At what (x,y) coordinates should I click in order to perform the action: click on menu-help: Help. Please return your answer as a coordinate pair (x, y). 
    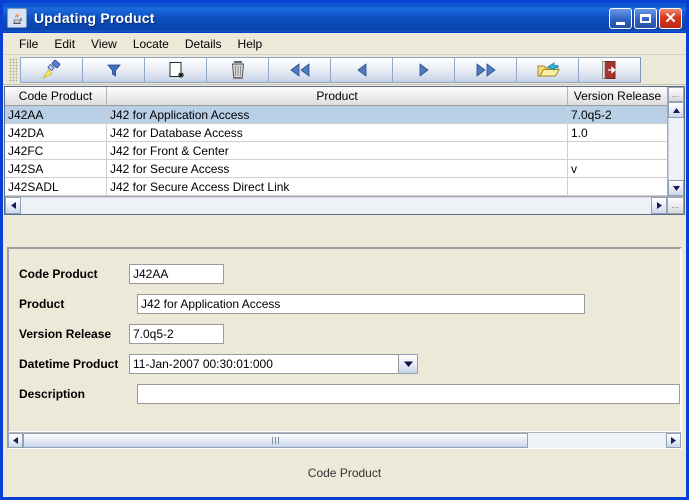
    Looking at the image, I should click on (250, 44).